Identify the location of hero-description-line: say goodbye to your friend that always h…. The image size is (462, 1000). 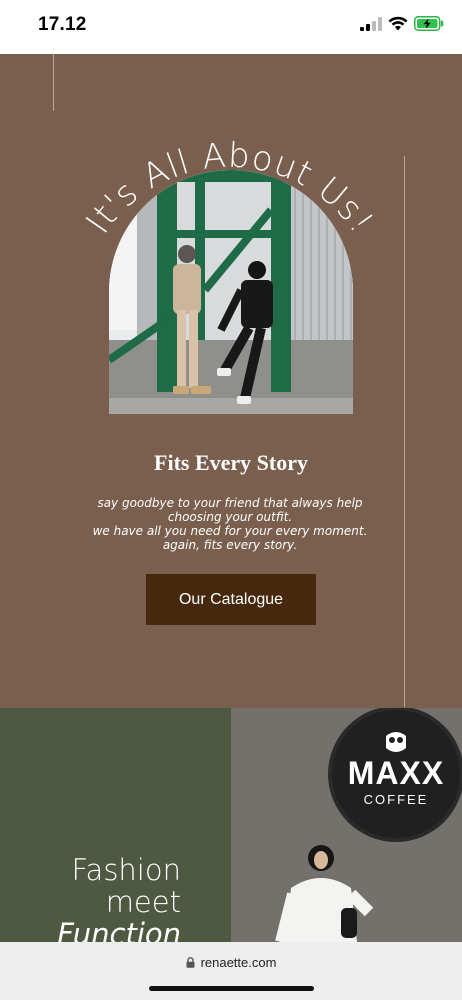
(230, 503).